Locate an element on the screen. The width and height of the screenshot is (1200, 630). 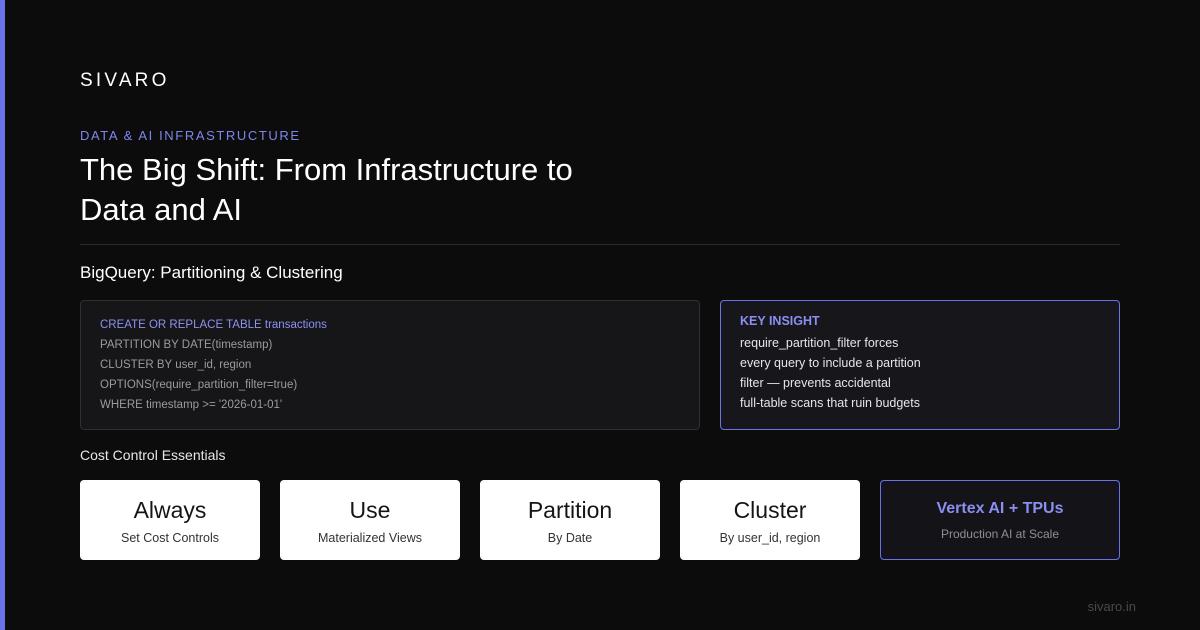
card-use: Use Materialized Views is located at coordinates (370, 520).